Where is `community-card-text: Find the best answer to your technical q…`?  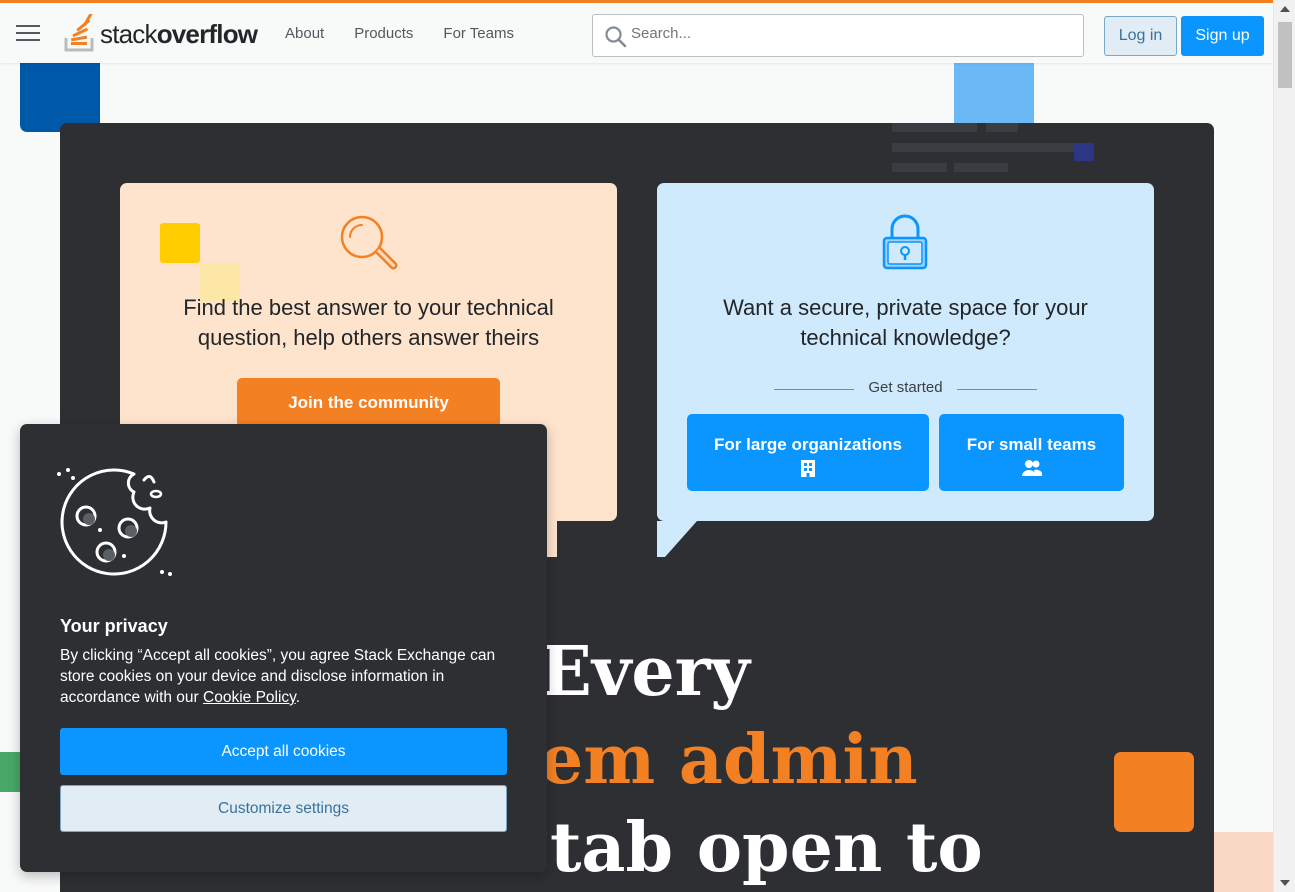 community-card-text: Find the best answer to your technical q… is located at coordinates (368, 322).